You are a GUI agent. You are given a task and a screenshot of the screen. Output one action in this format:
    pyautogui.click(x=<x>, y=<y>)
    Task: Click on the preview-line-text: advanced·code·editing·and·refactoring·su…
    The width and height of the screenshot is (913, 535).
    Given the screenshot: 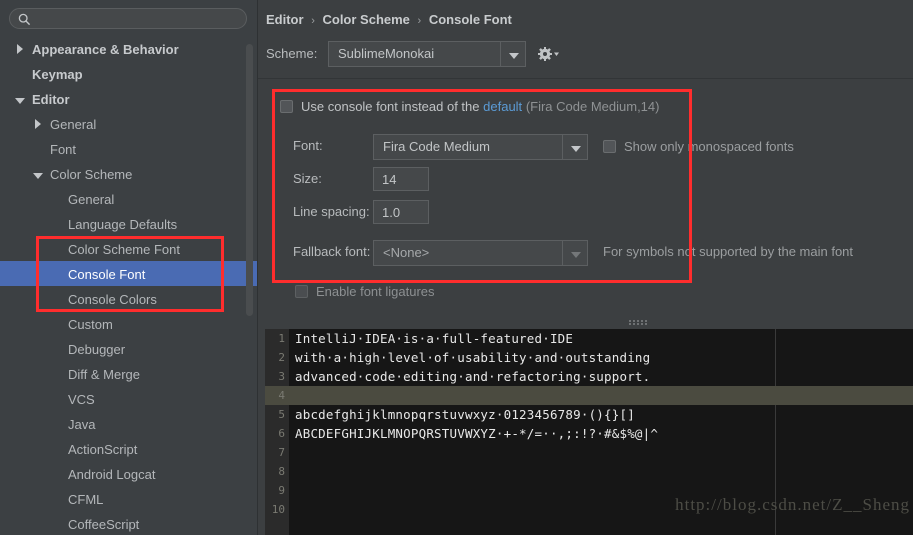 What is the action you would take?
    pyautogui.click(x=473, y=376)
    